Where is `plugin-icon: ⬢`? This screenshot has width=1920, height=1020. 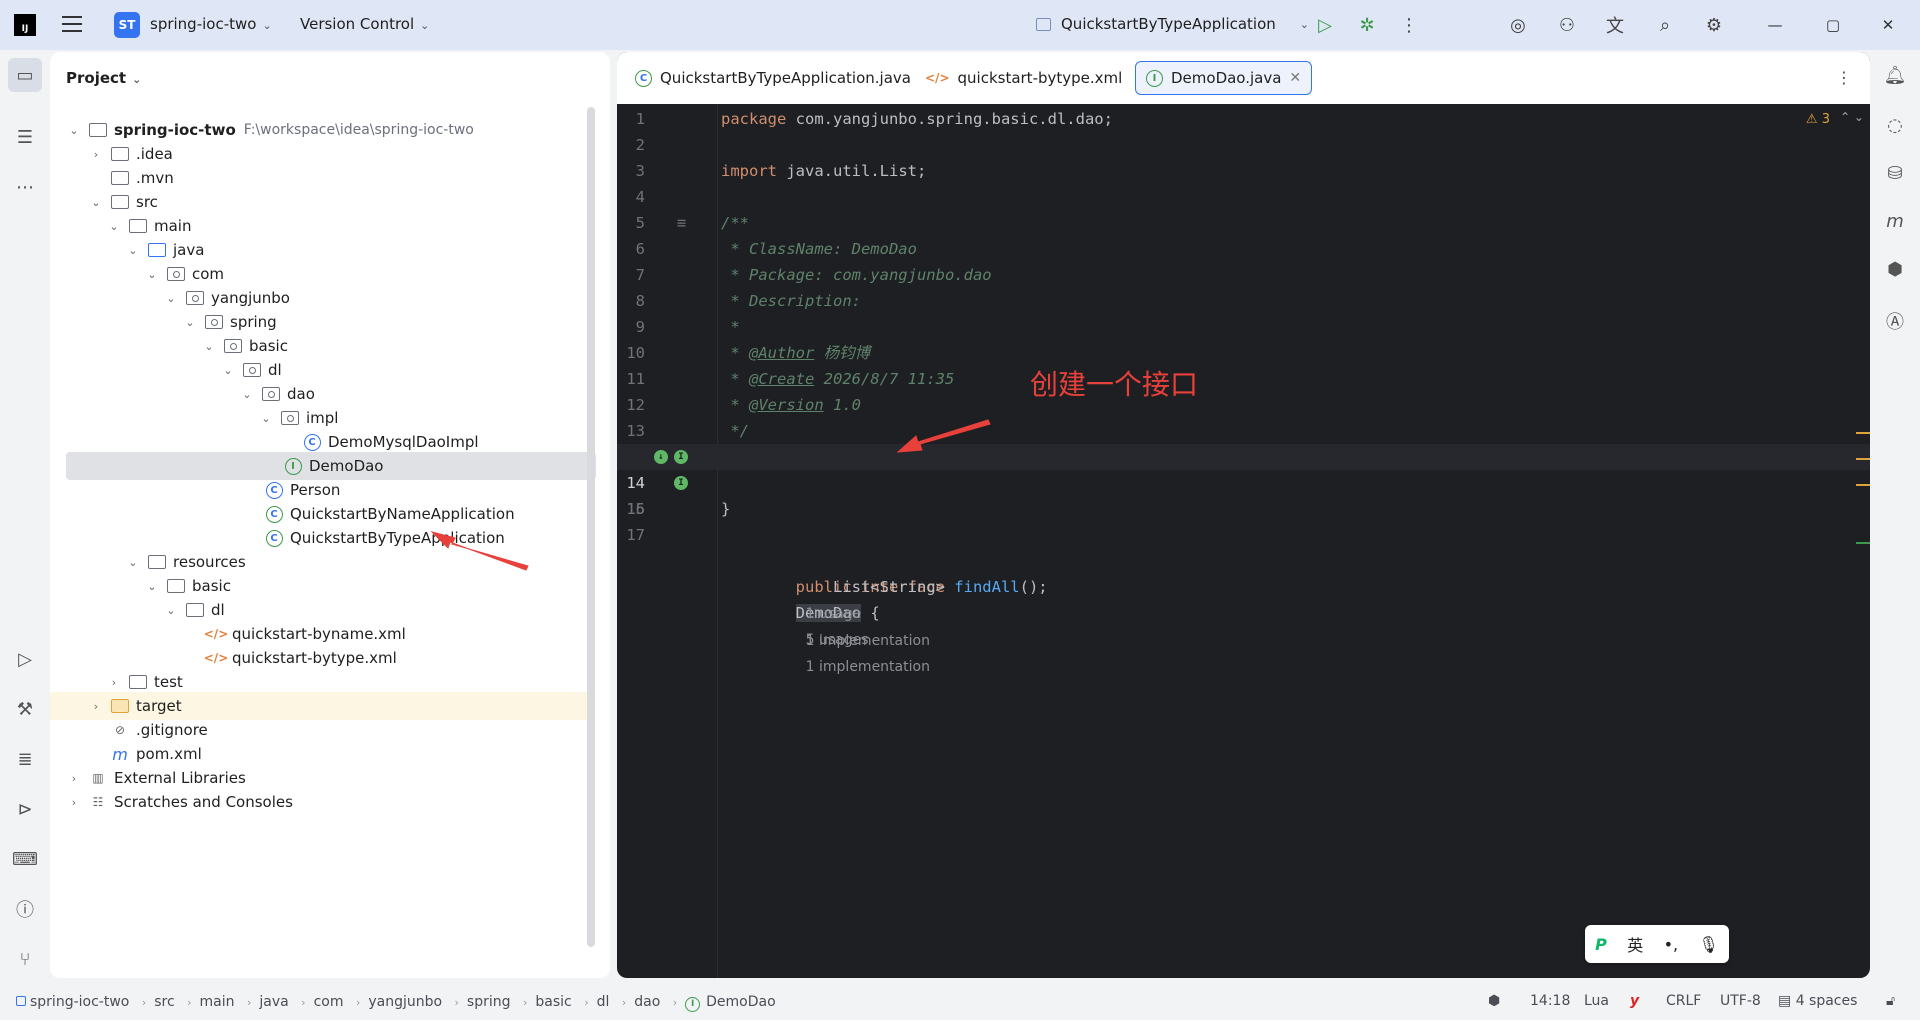
plugin-icon: ⬢ is located at coordinates (1895, 269).